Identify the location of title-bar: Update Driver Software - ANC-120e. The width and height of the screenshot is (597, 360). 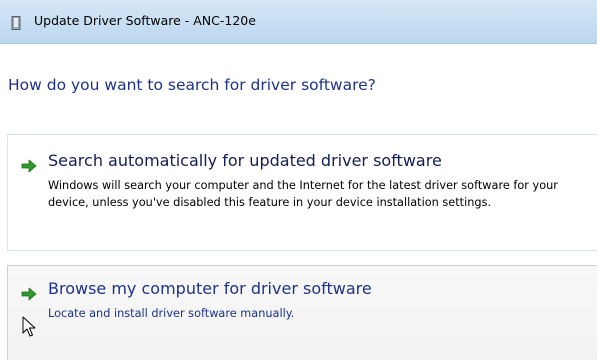
(298, 22).